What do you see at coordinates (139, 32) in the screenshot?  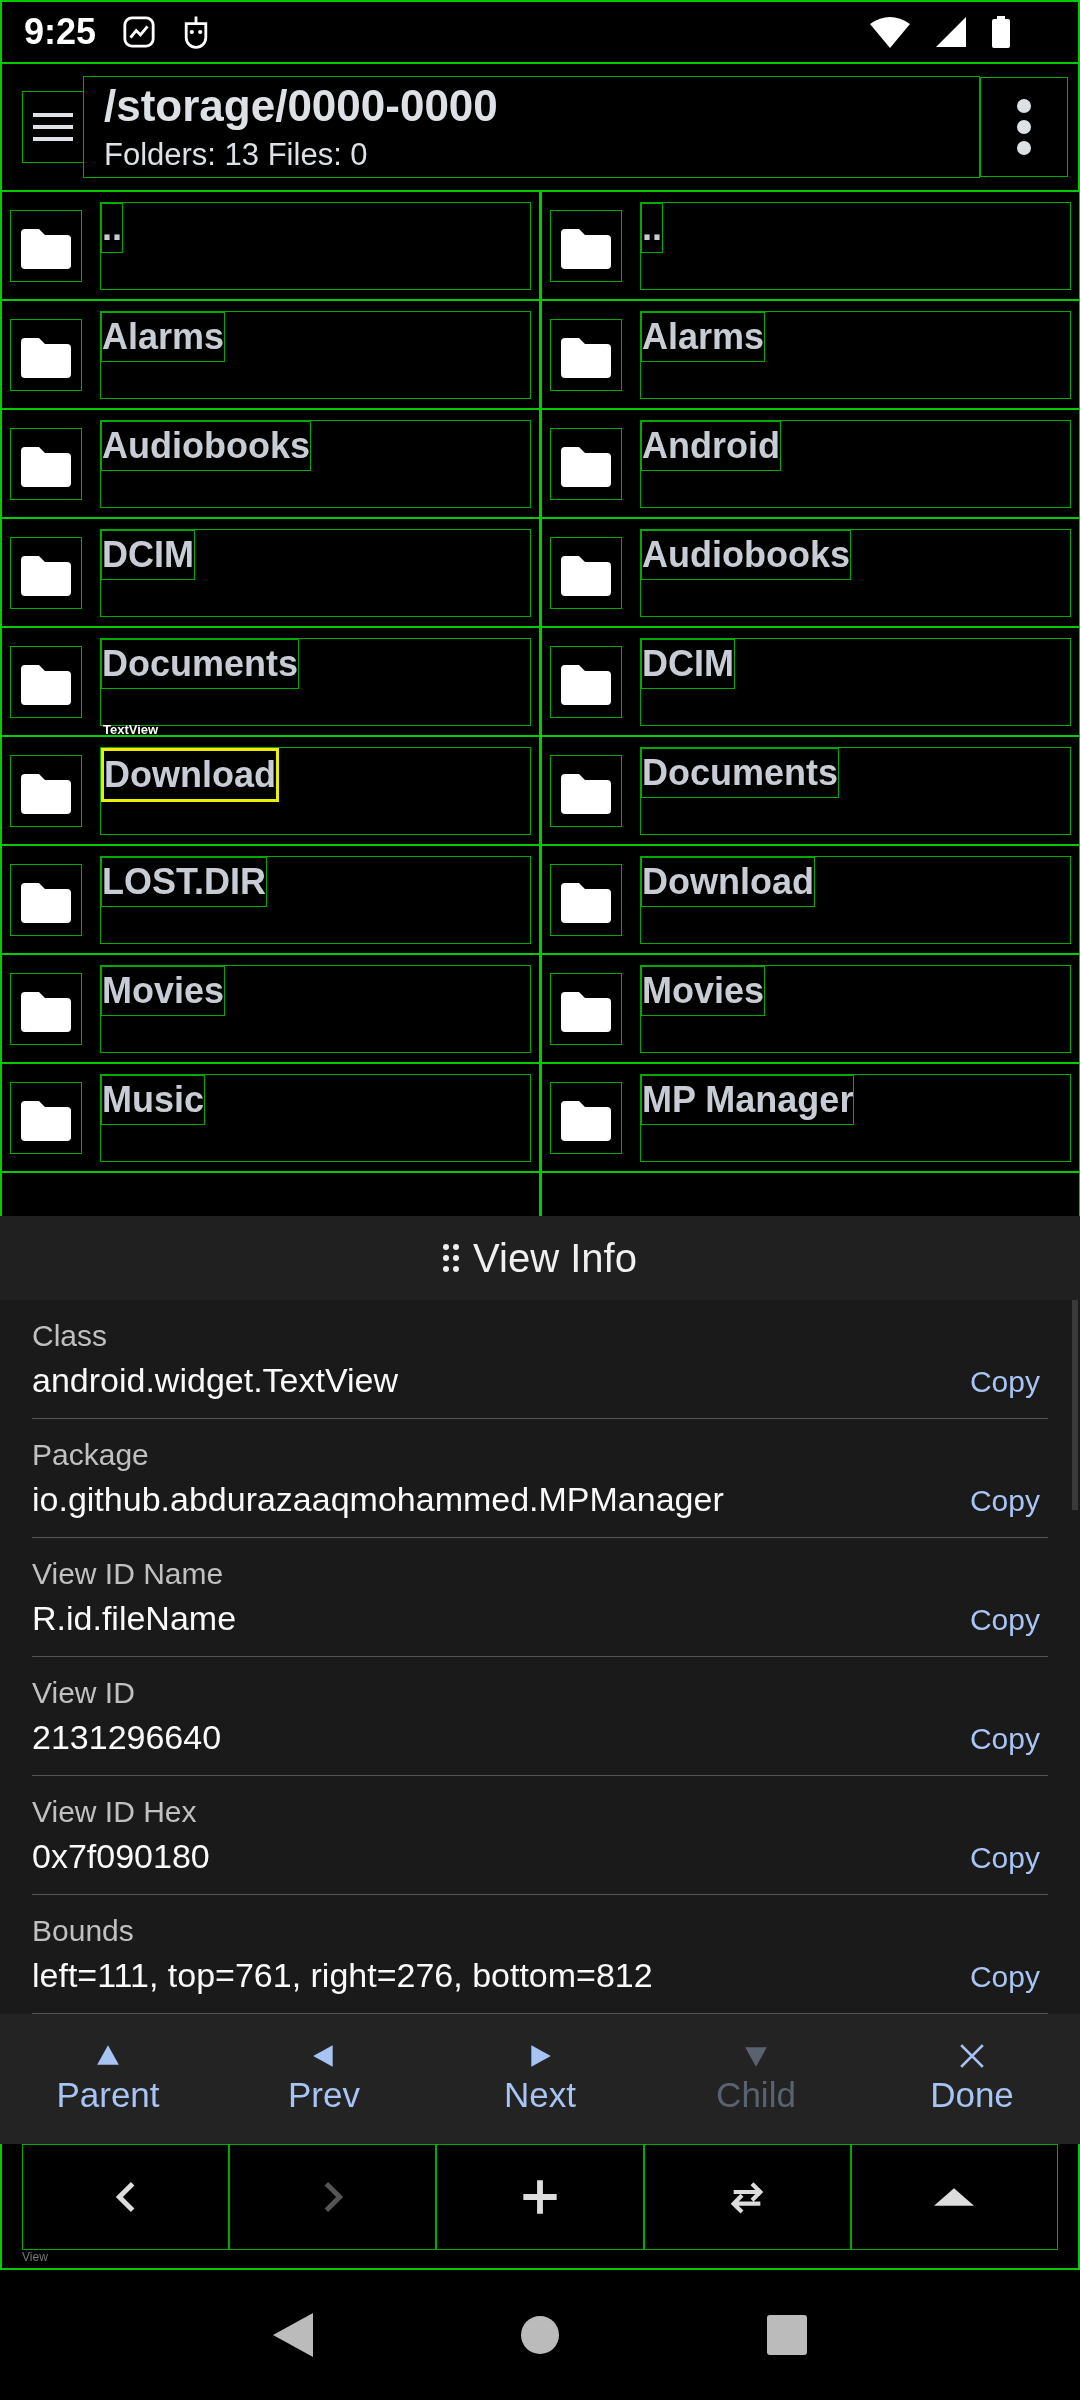 I see `chart-icon` at bounding box center [139, 32].